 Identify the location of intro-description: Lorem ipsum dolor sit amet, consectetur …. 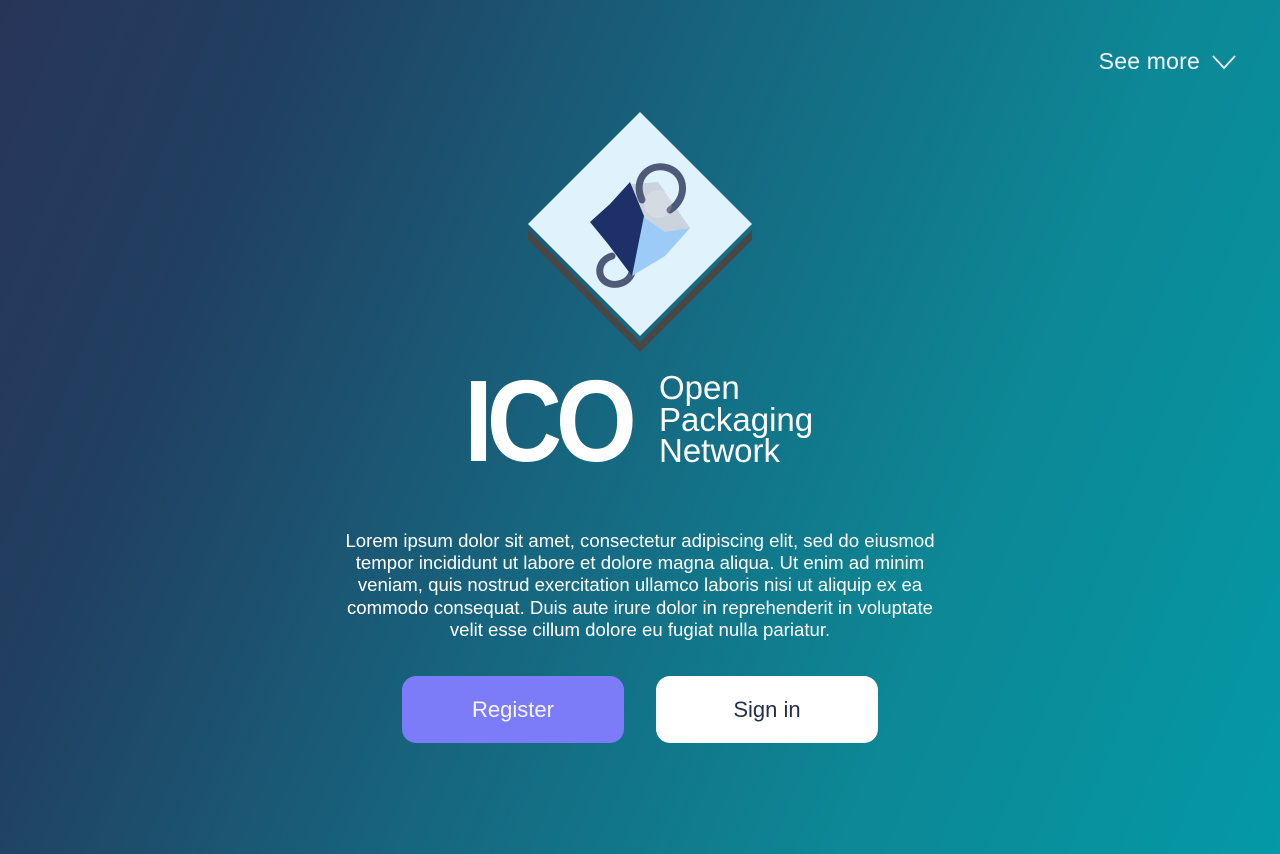
(640, 585).